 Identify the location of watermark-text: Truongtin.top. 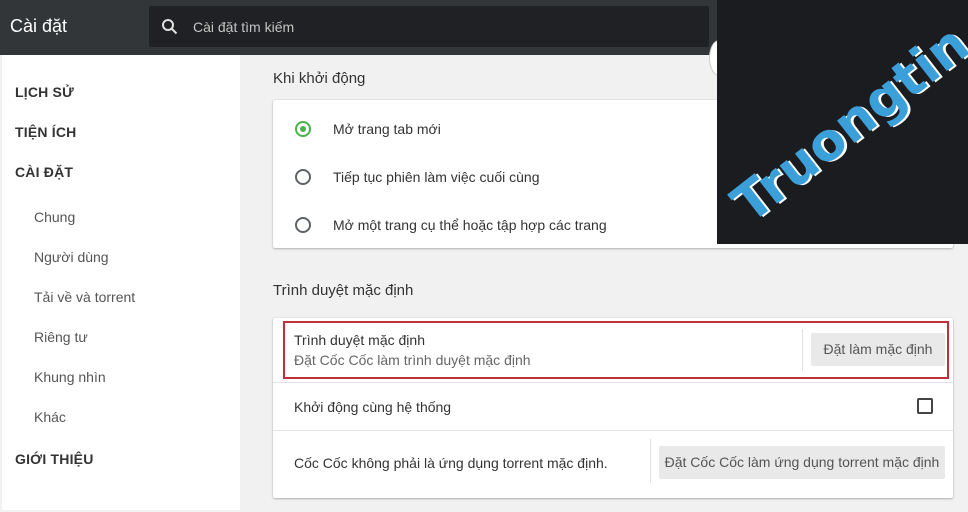
(844, 117).